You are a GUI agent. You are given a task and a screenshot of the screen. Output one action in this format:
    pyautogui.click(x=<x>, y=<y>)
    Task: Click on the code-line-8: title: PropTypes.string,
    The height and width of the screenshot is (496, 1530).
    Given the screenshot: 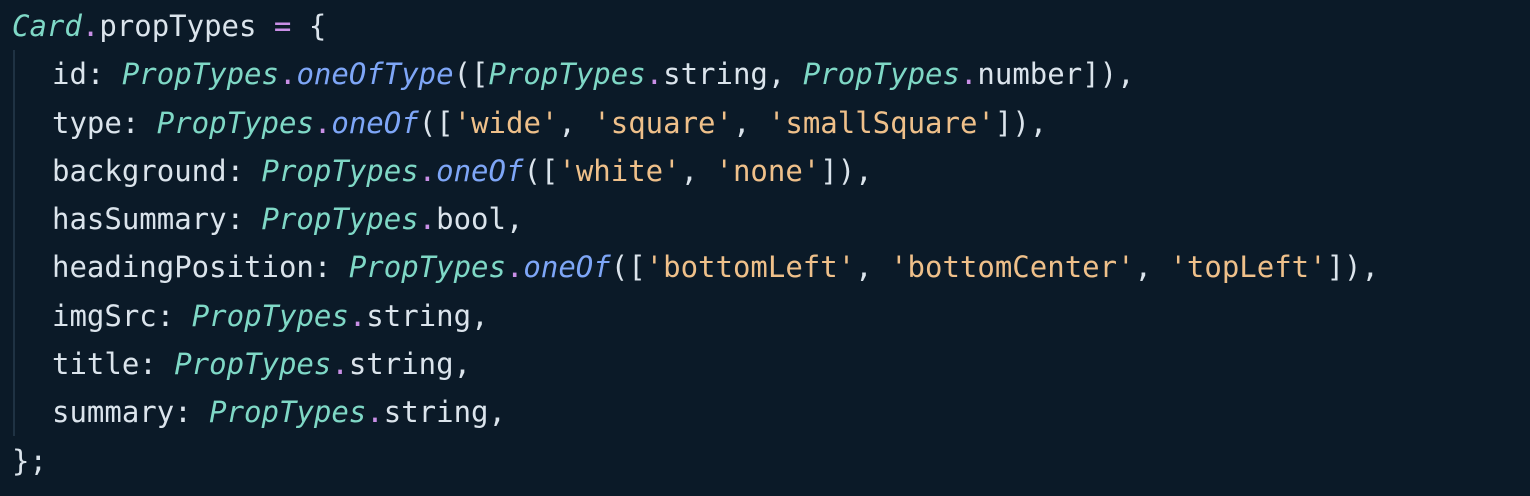 What is the action you would take?
    pyautogui.click(x=765, y=364)
    